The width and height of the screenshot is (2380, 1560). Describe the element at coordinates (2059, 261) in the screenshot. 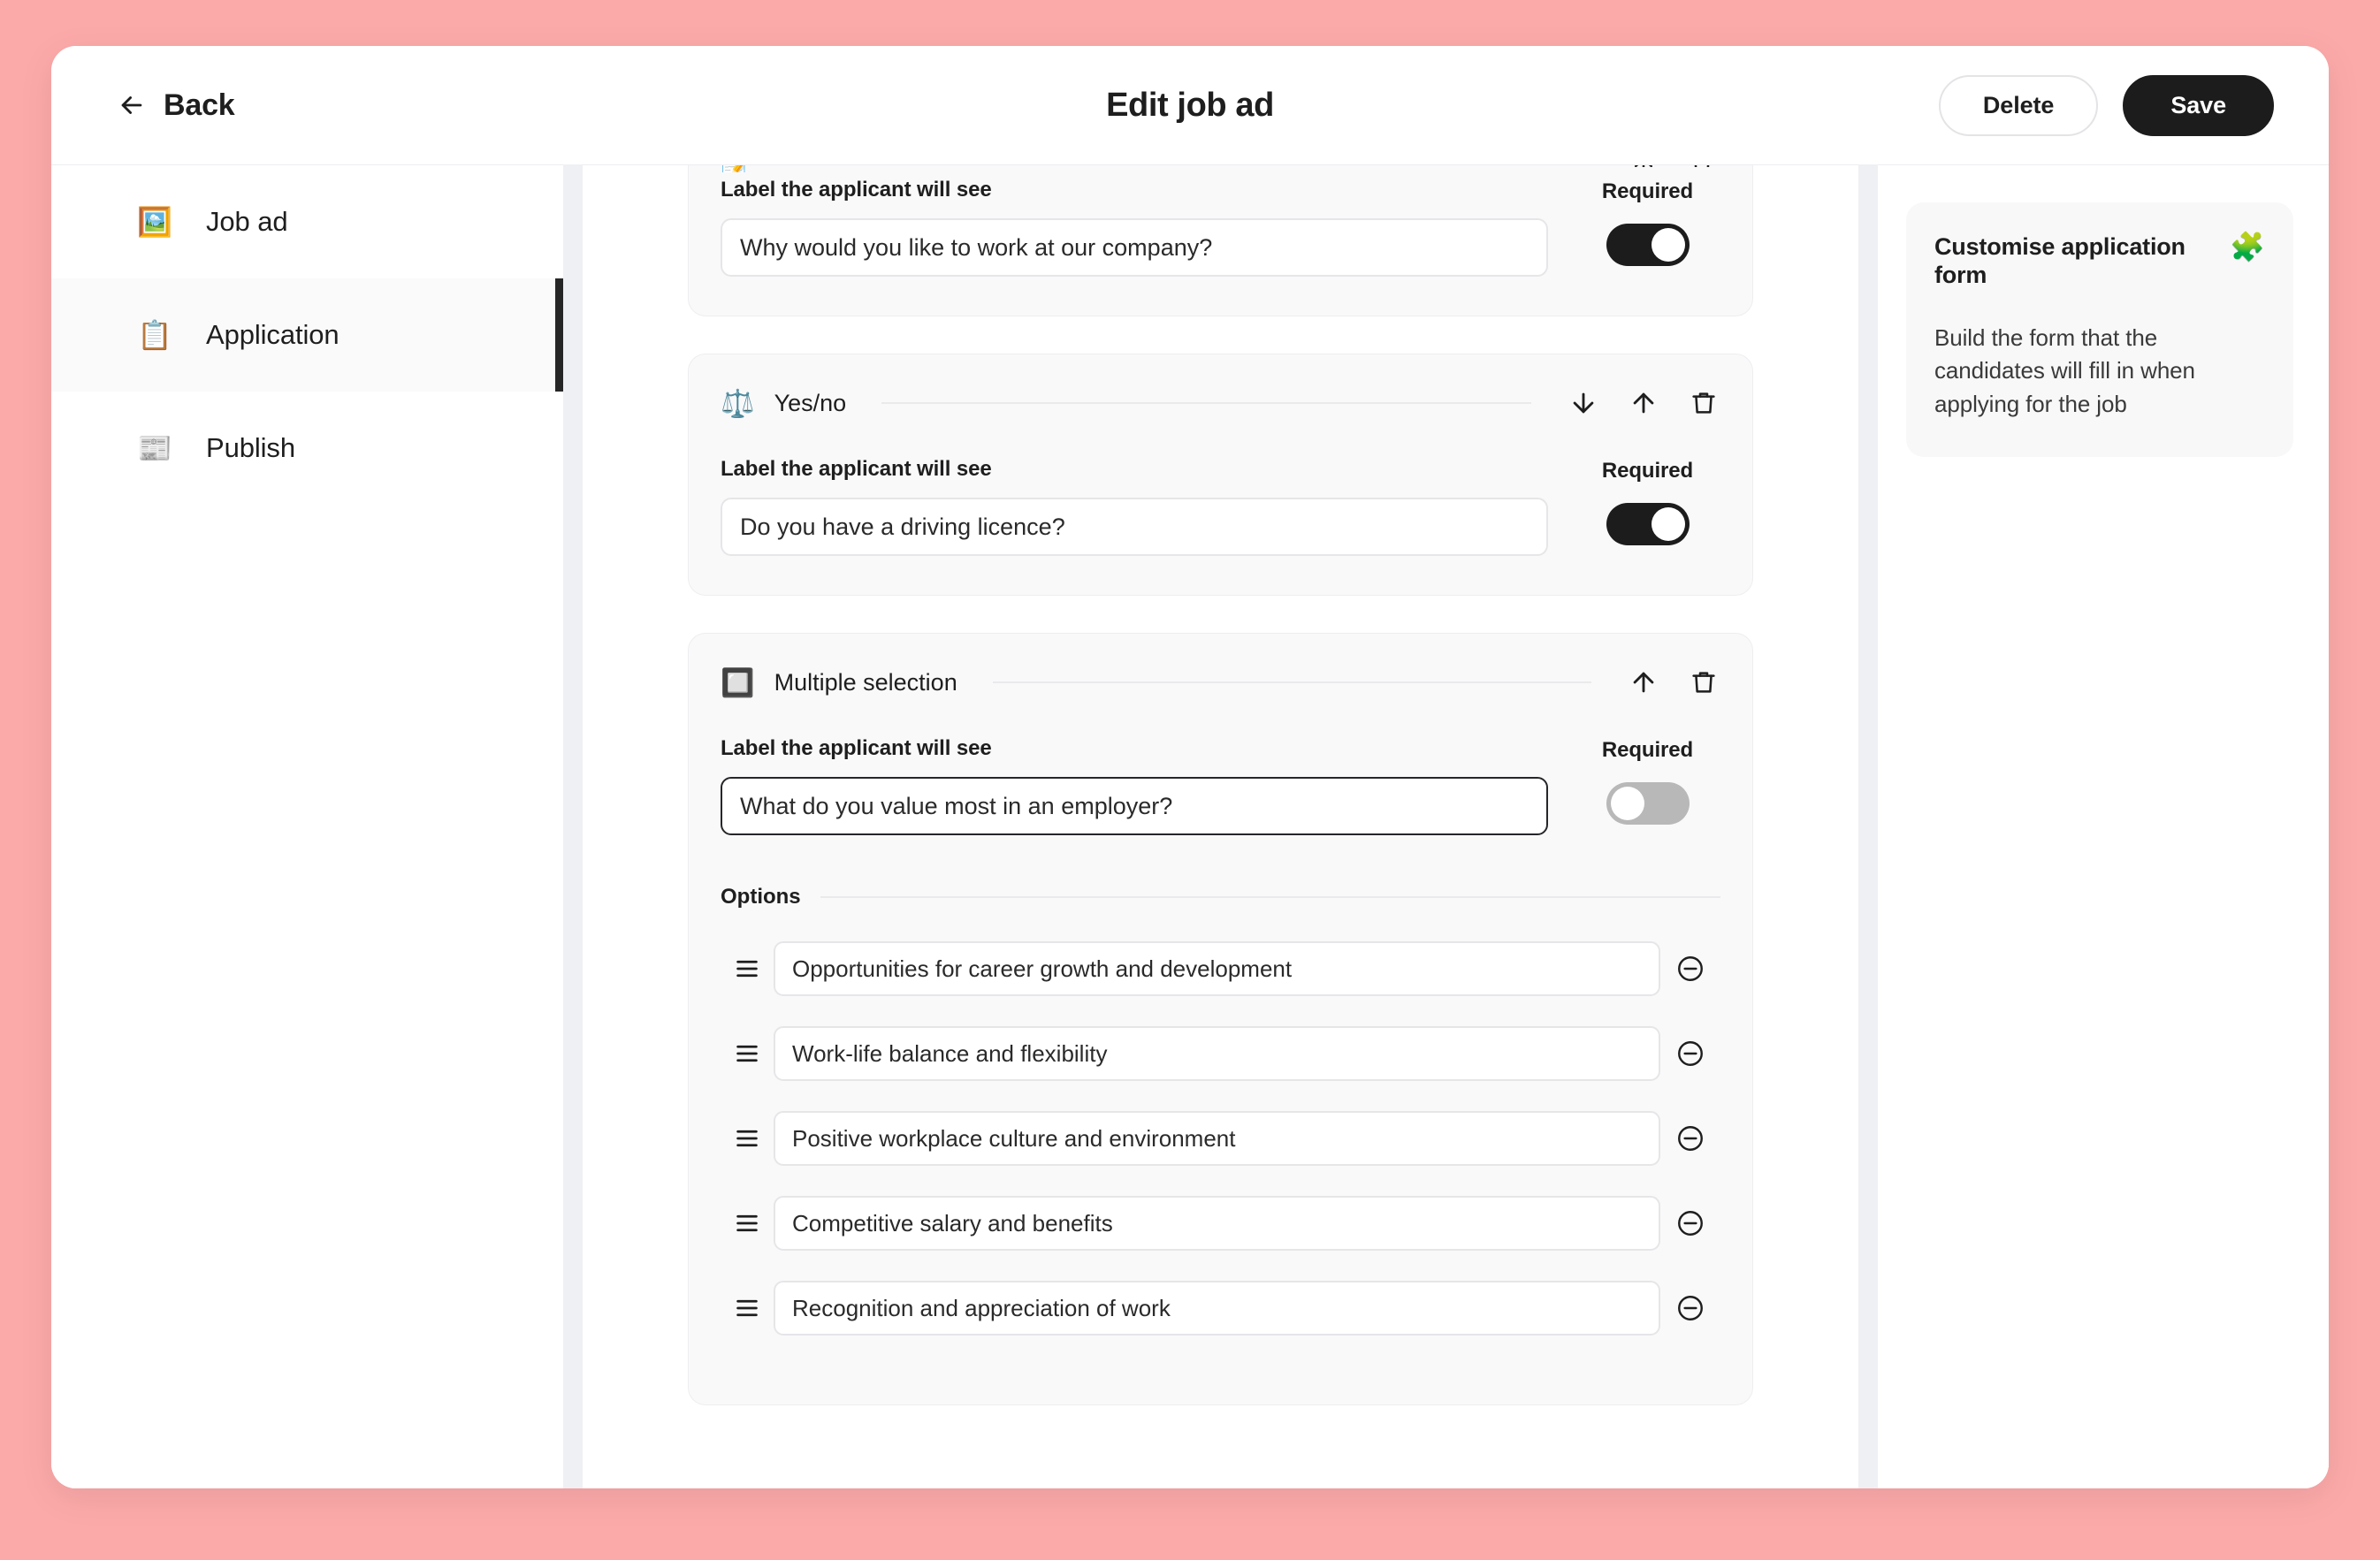

I see `info-card-title: Customise application form` at that location.